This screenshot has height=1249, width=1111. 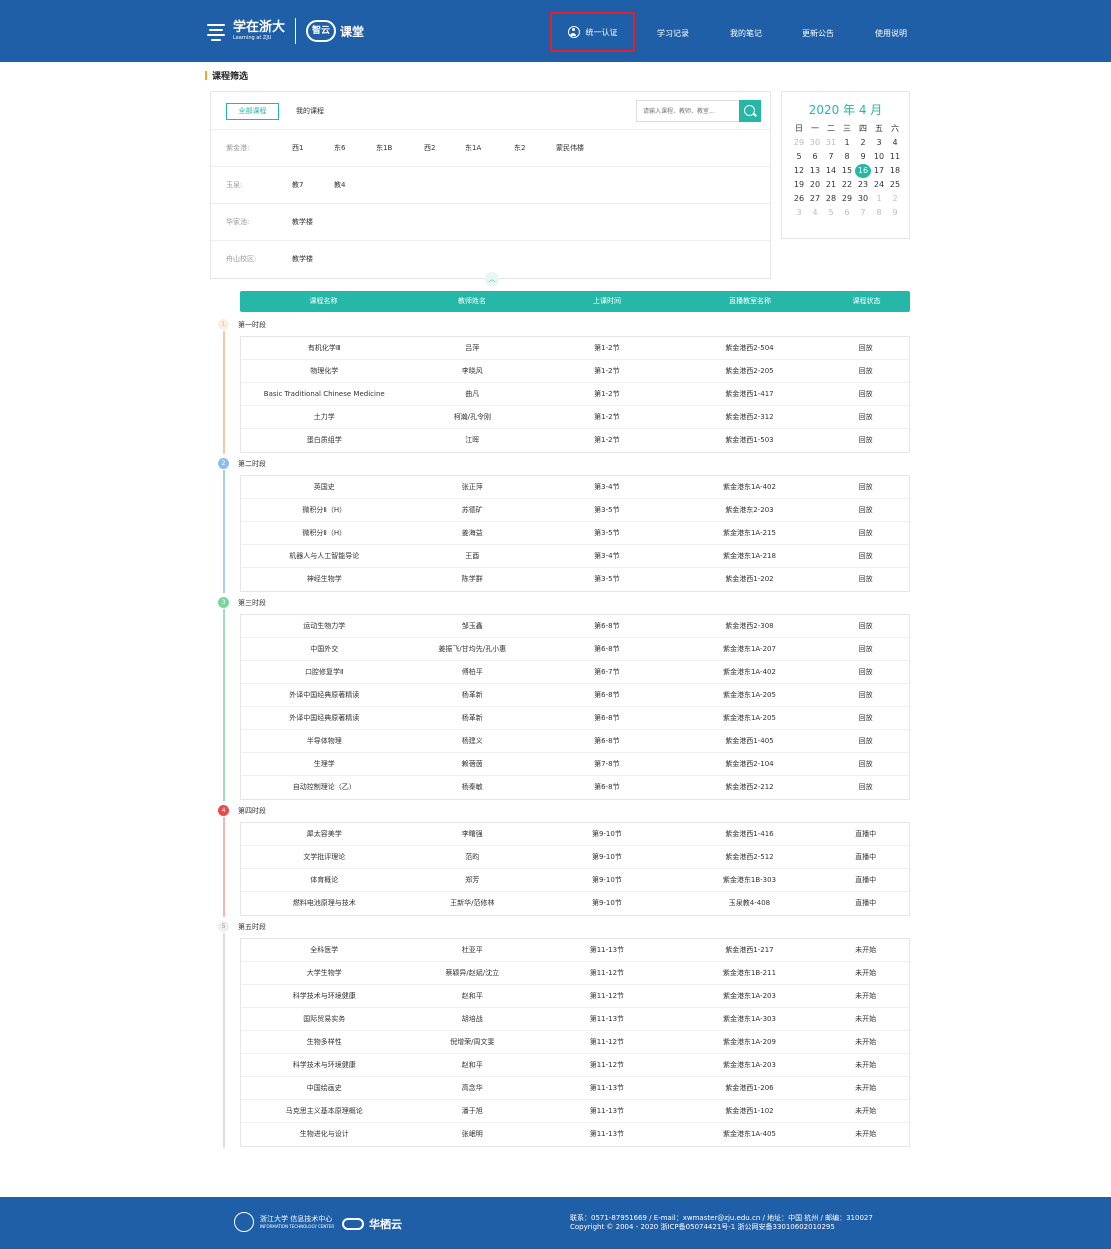 I want to click on table-row: 自动控制理论（乙） 杨秦敏 第6-8节 紫金港西2-212 回放, so click(x=575, y=787).